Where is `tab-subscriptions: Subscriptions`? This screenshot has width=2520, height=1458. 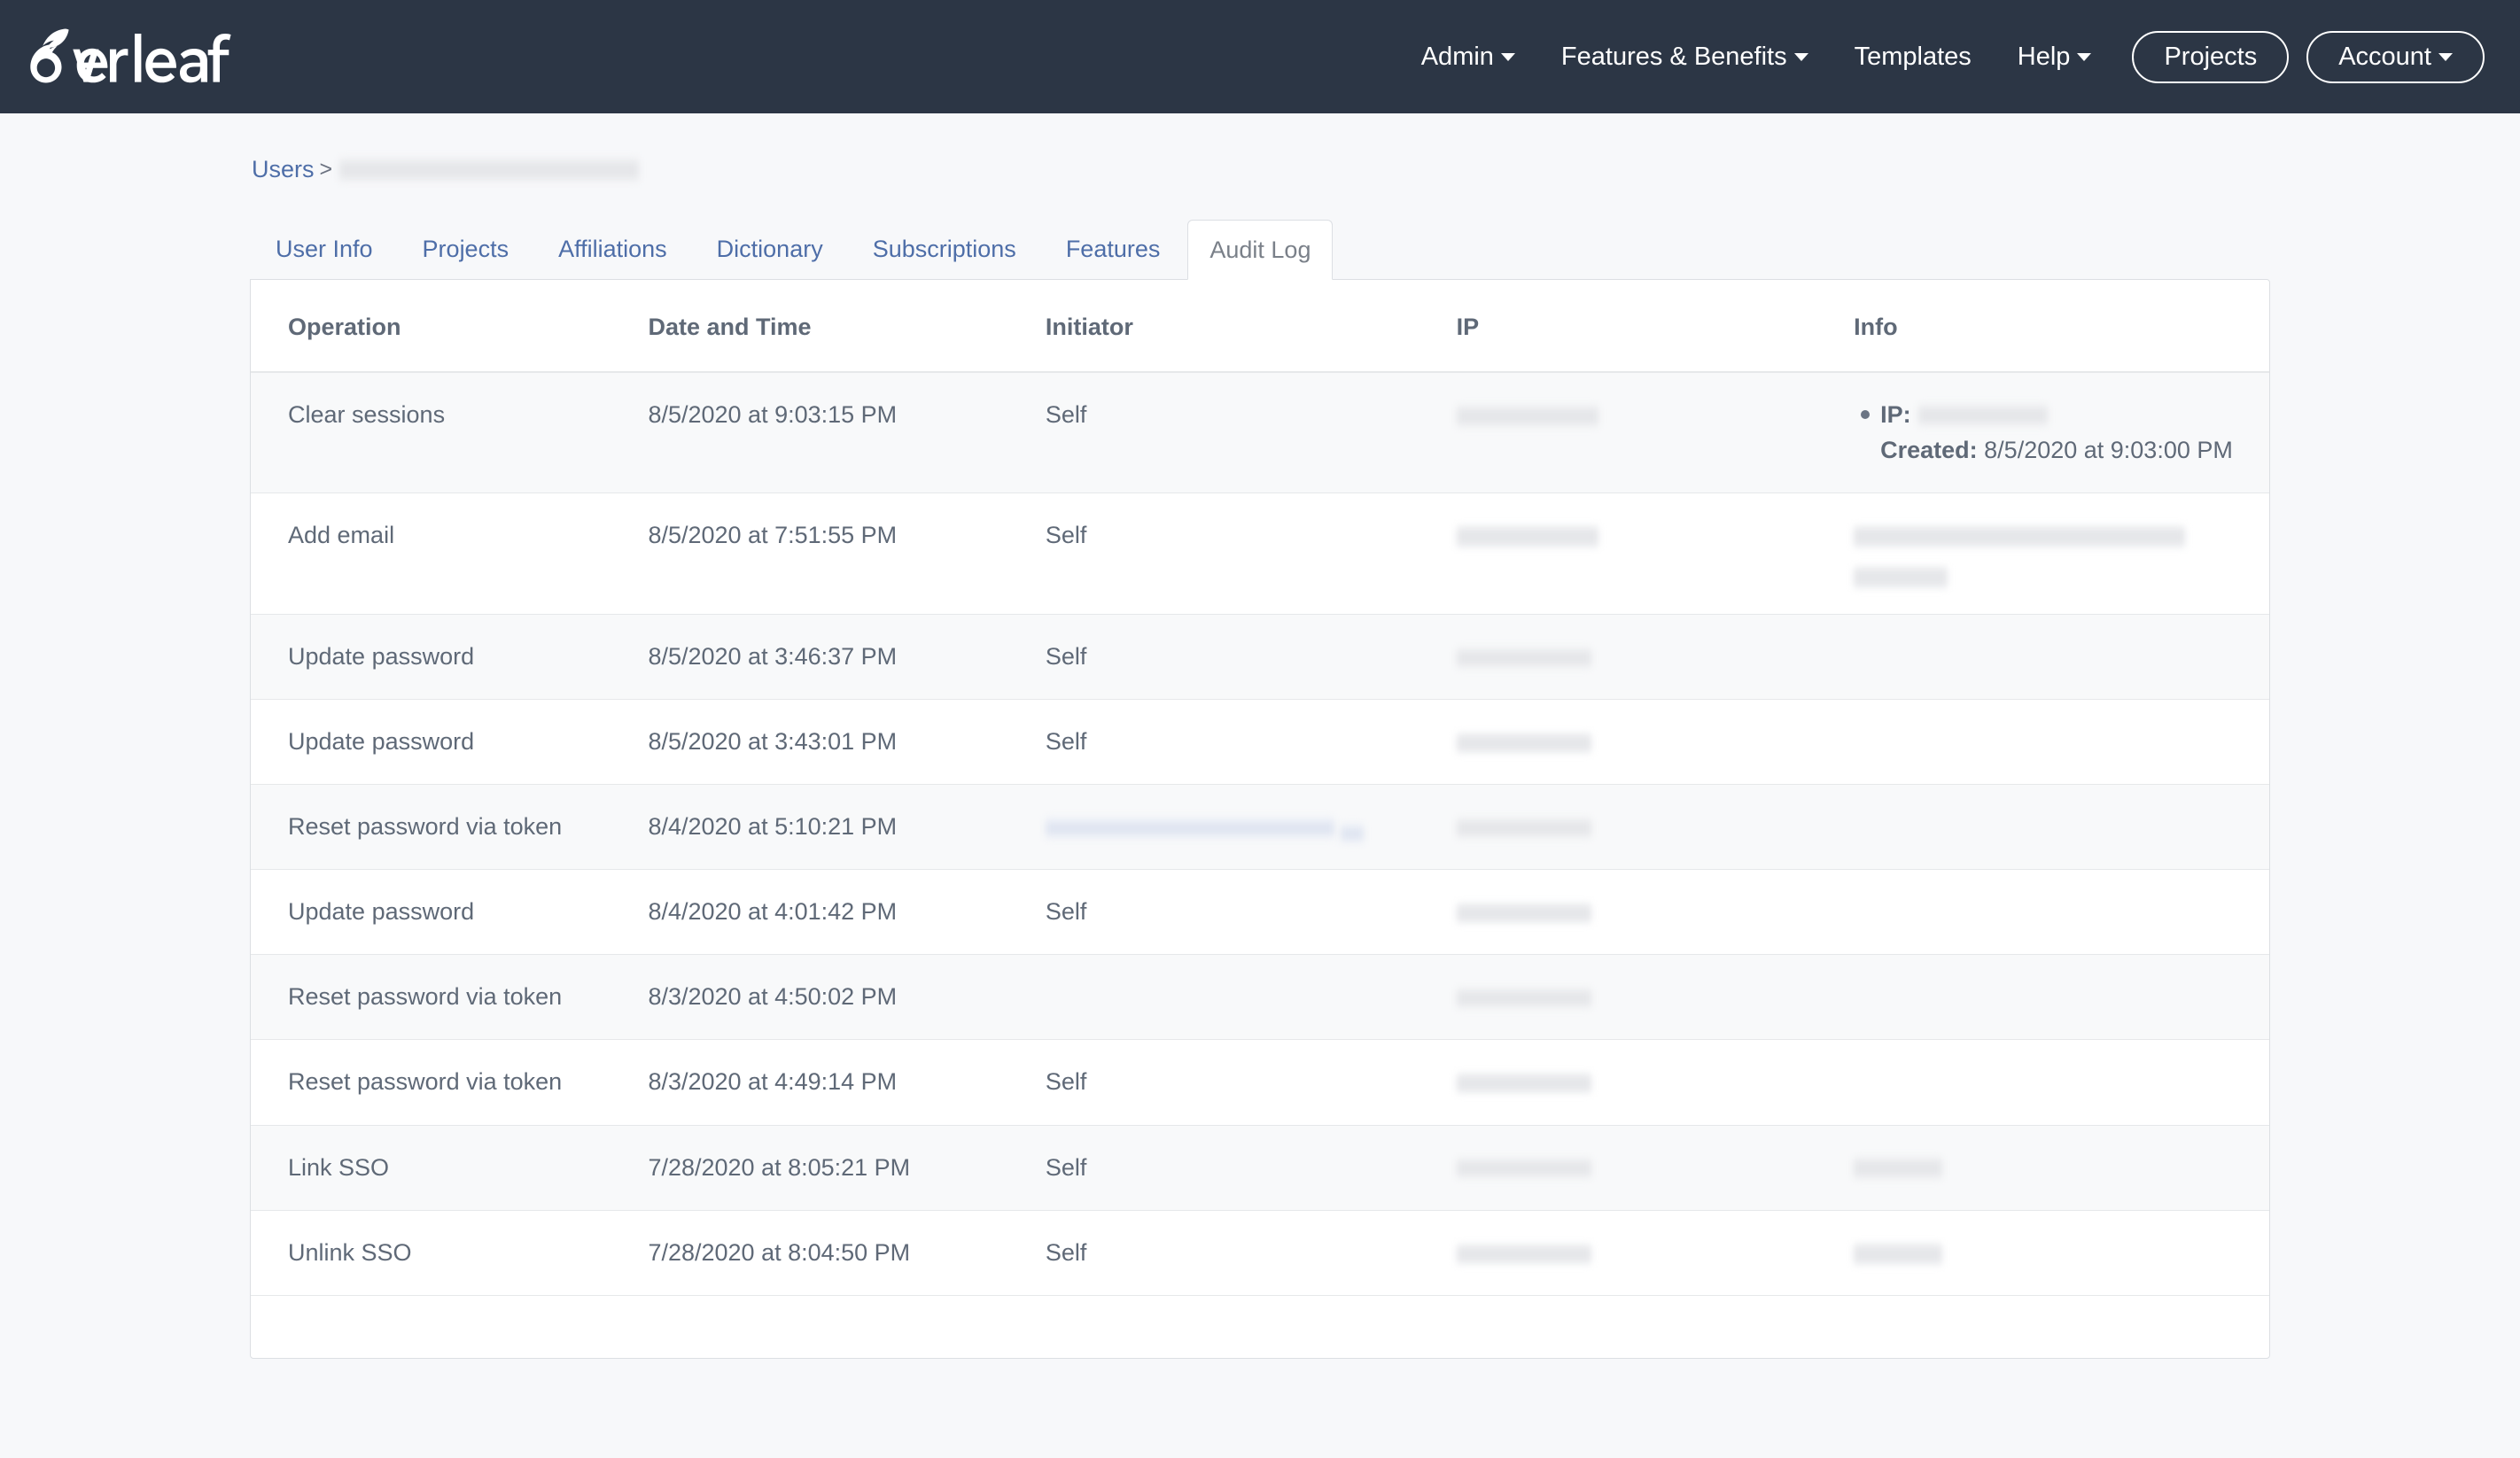
tab-subscriptions: Subscriptions is located at coordinates (944, 249).